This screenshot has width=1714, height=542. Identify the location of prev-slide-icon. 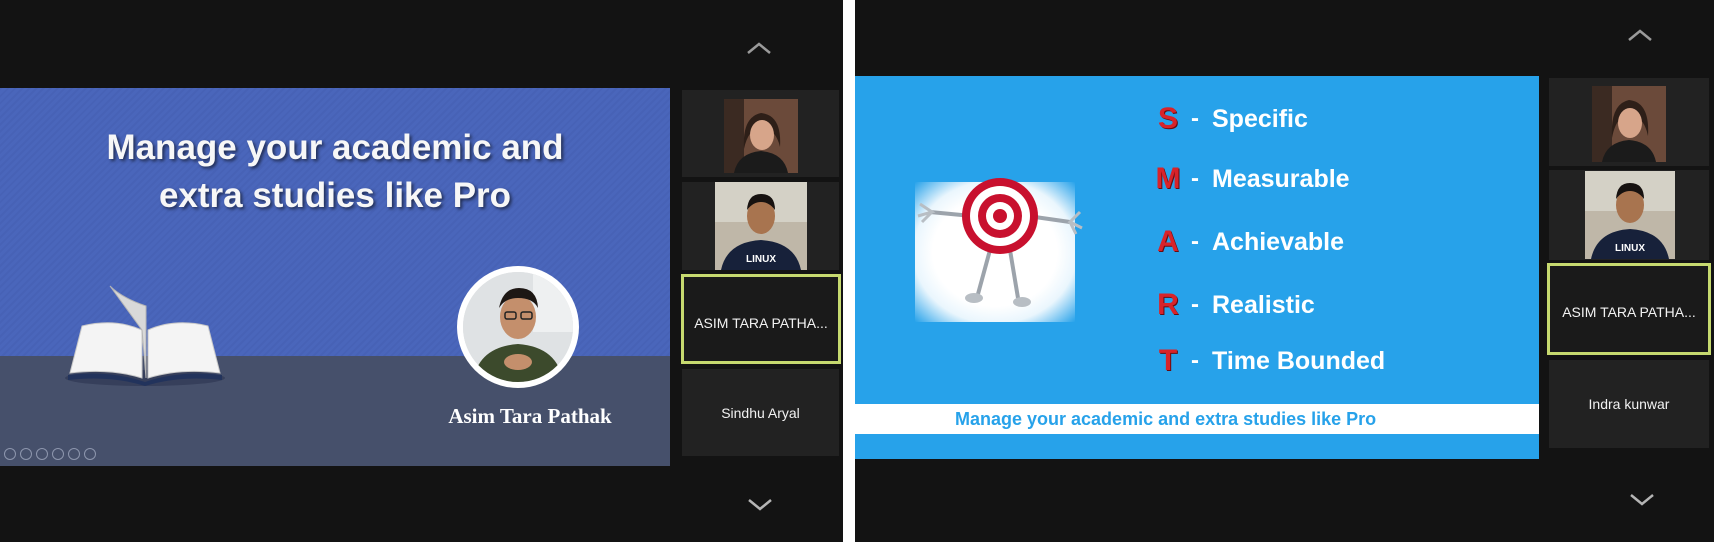
(10, 454).